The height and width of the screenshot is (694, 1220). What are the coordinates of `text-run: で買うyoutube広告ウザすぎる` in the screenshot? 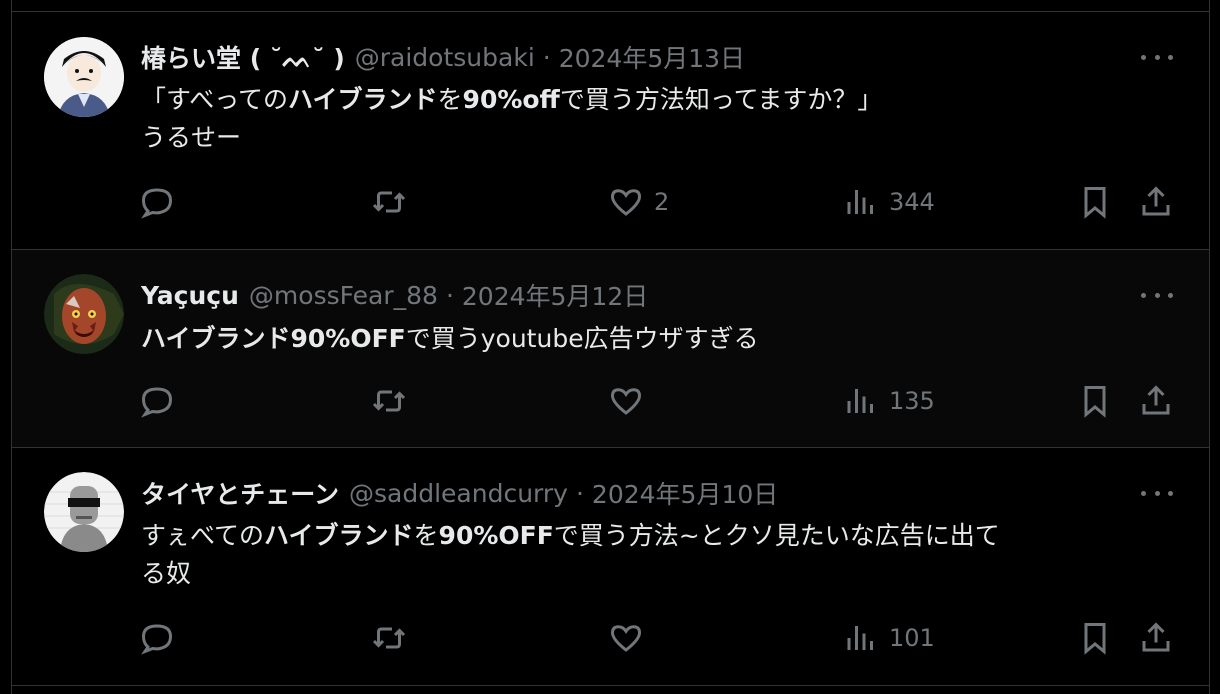 It's located at (582, 338).